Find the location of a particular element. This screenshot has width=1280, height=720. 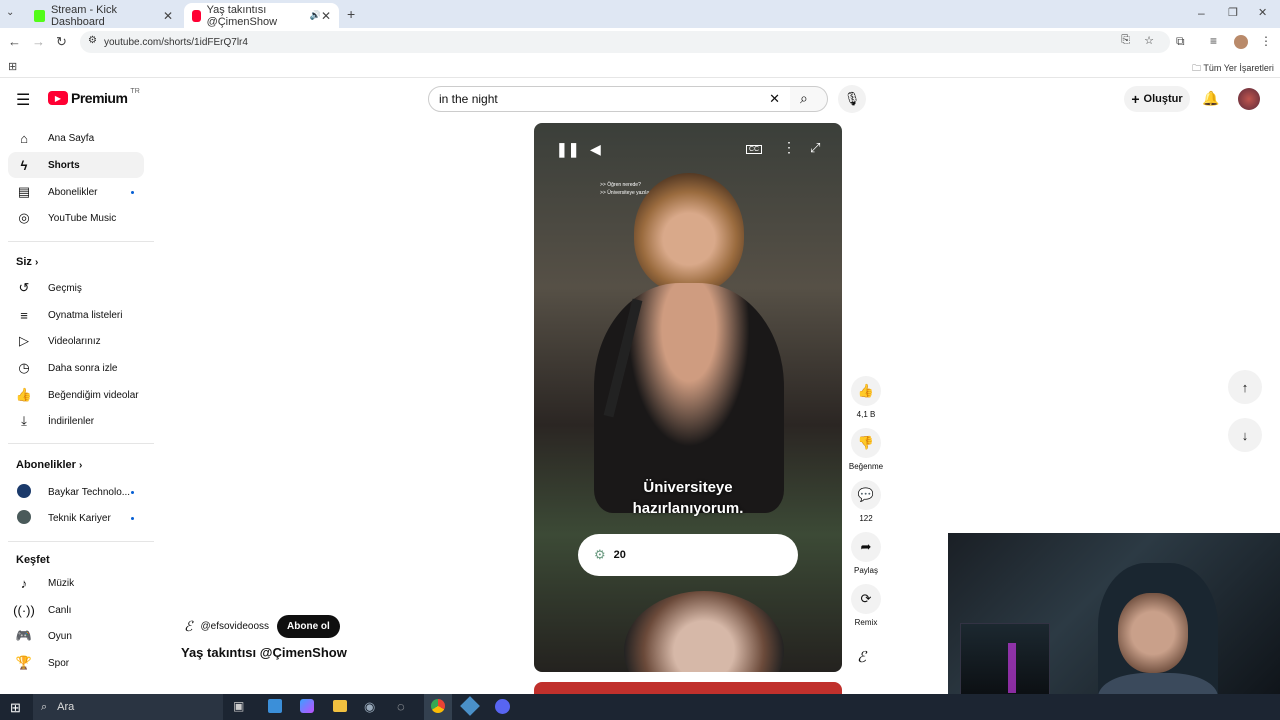

back-icon: ← is located at coordinates (14, 41).